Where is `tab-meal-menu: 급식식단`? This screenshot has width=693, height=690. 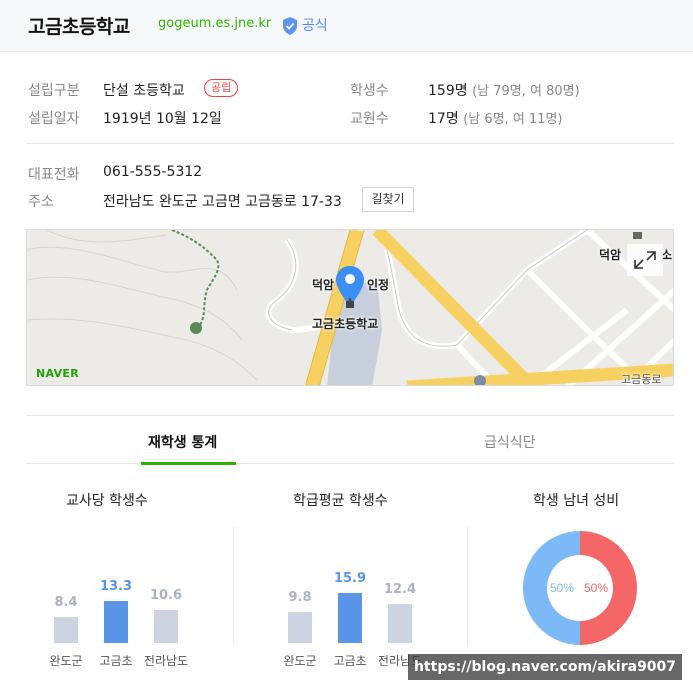 tab-meal-menu: 급식식단 is located at coordinates (510, 442).